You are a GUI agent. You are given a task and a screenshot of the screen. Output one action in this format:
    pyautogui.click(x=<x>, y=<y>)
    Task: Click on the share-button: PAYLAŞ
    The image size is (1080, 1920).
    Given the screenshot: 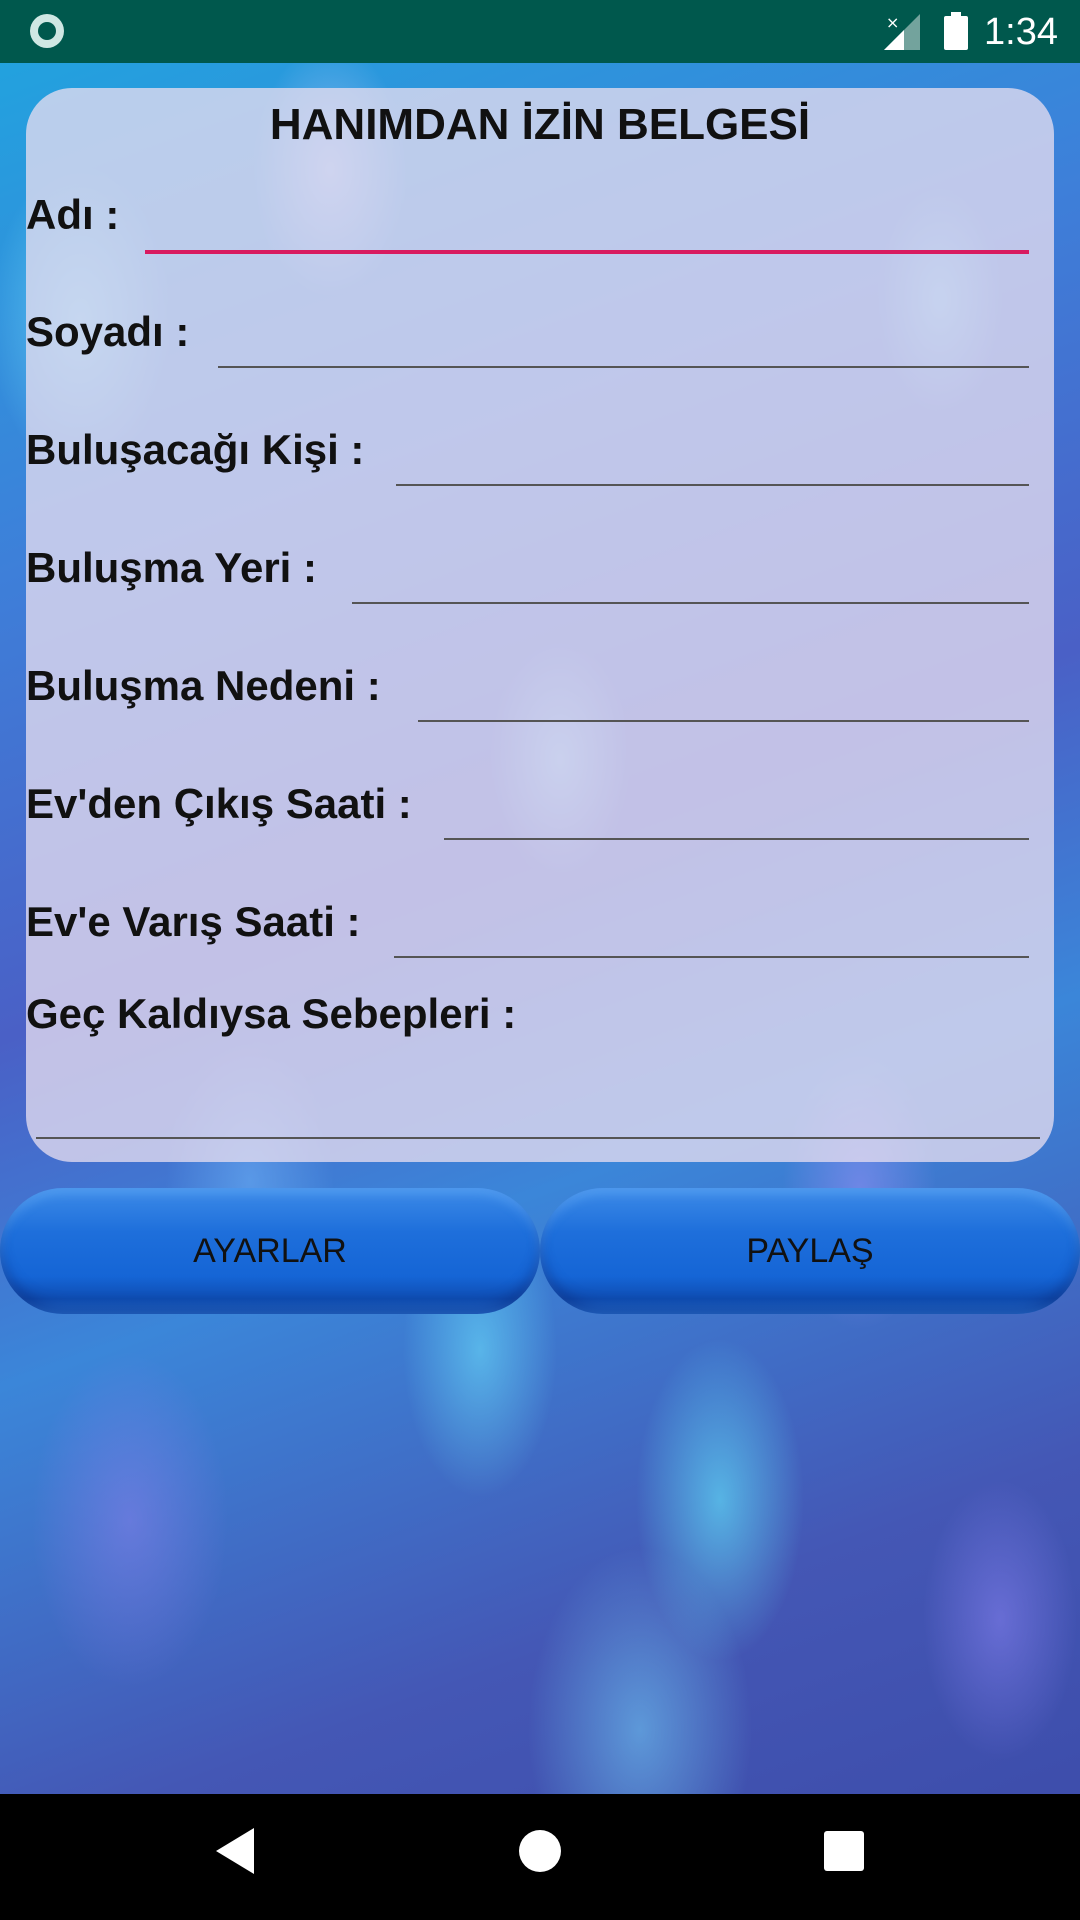 What is the action you would take?
    pyautogui.click(x=810, y=1251)
    